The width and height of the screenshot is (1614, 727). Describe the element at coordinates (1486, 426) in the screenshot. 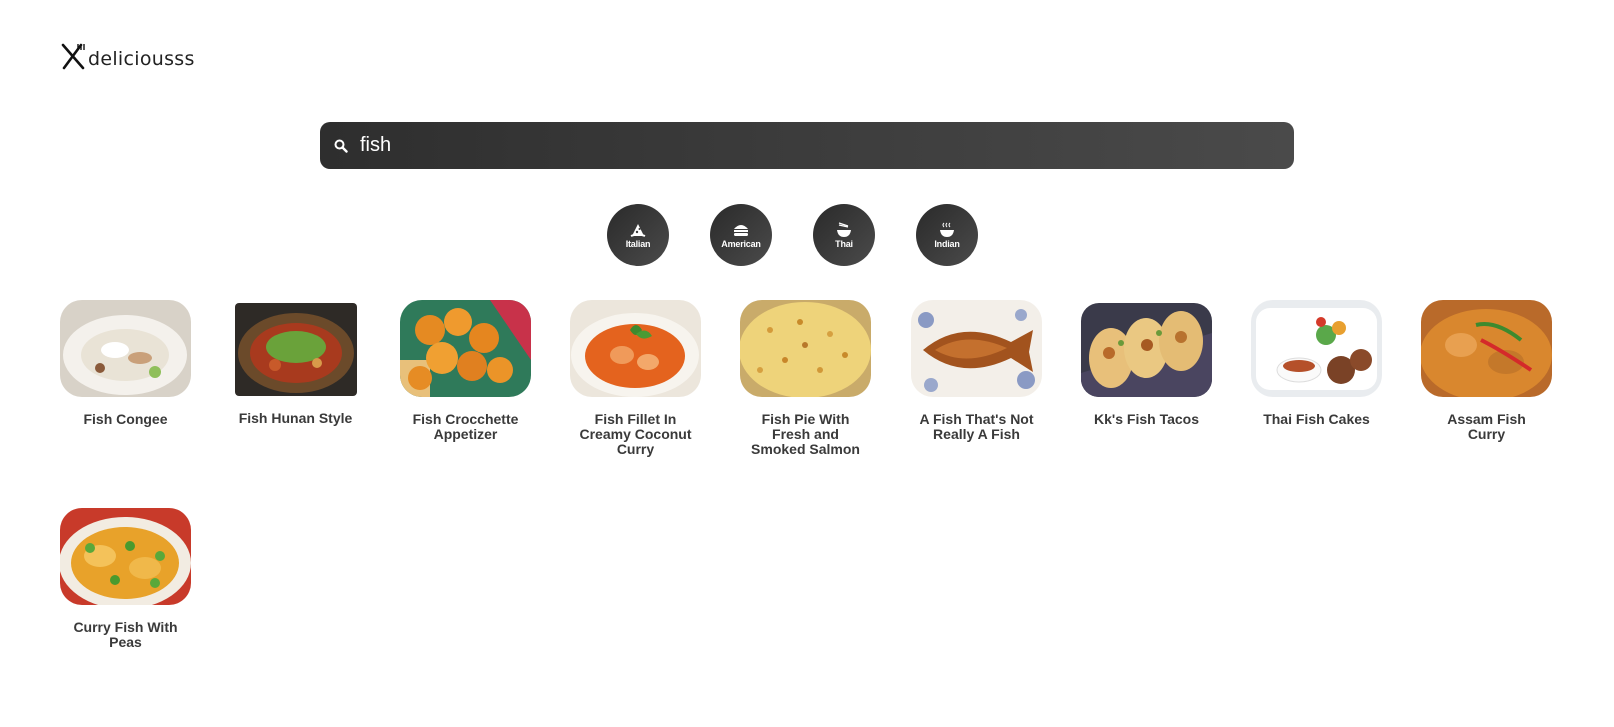

I see `recipe-title: Assam Fish Curry` at that location.